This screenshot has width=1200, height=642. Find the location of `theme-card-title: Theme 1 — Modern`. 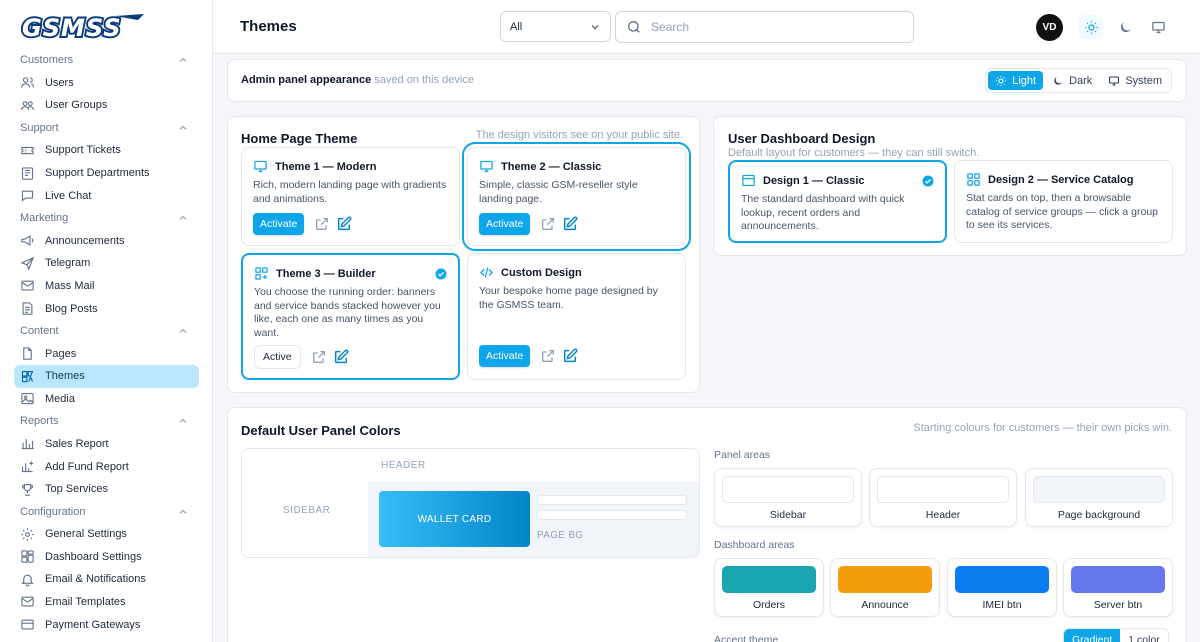

theme-card-title: Theme 1 — Modern is located at coordinates (326, 166).